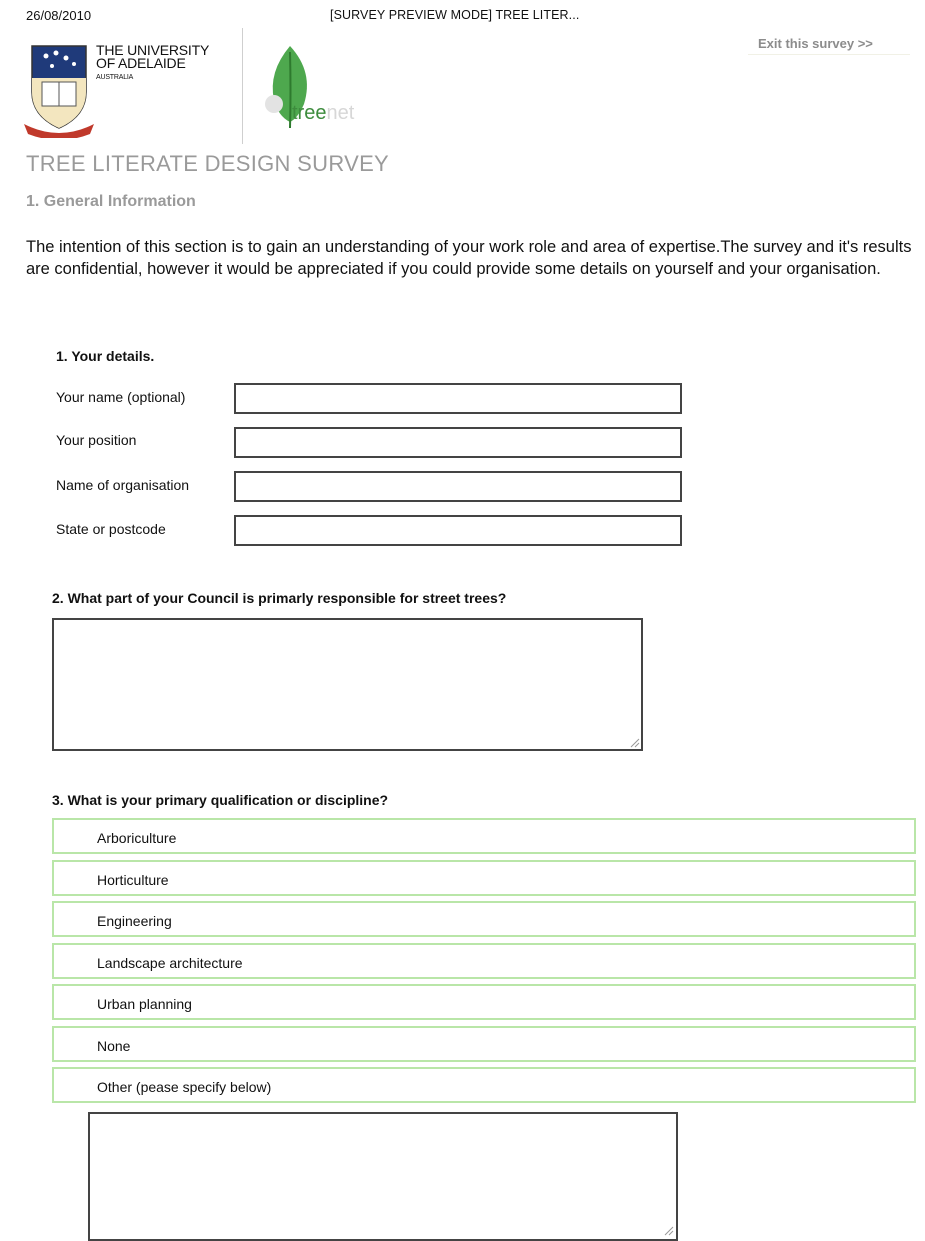 The image size is (925, 1241). What do you see at coordinates (59, 91) in the screenshot?
I see `university-crest-icon` at bounding box center [59, 91].